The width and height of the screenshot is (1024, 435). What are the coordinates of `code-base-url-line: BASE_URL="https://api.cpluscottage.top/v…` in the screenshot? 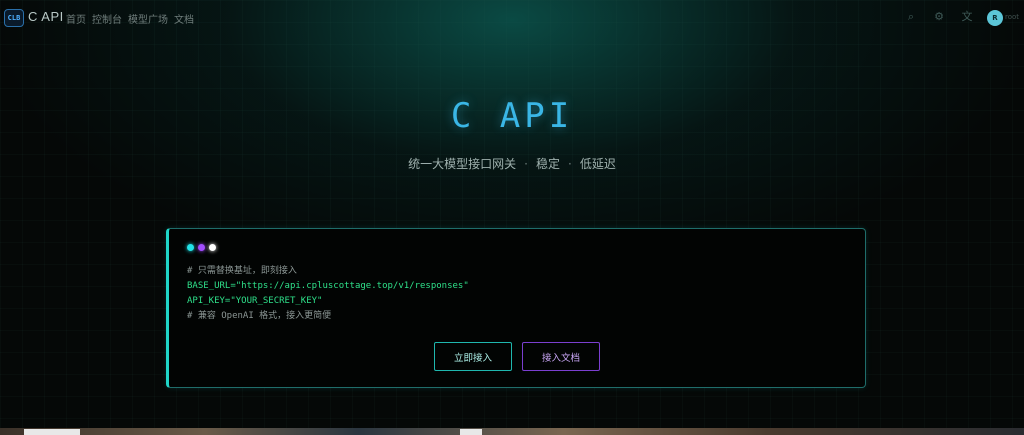 It's located at (328, 286).